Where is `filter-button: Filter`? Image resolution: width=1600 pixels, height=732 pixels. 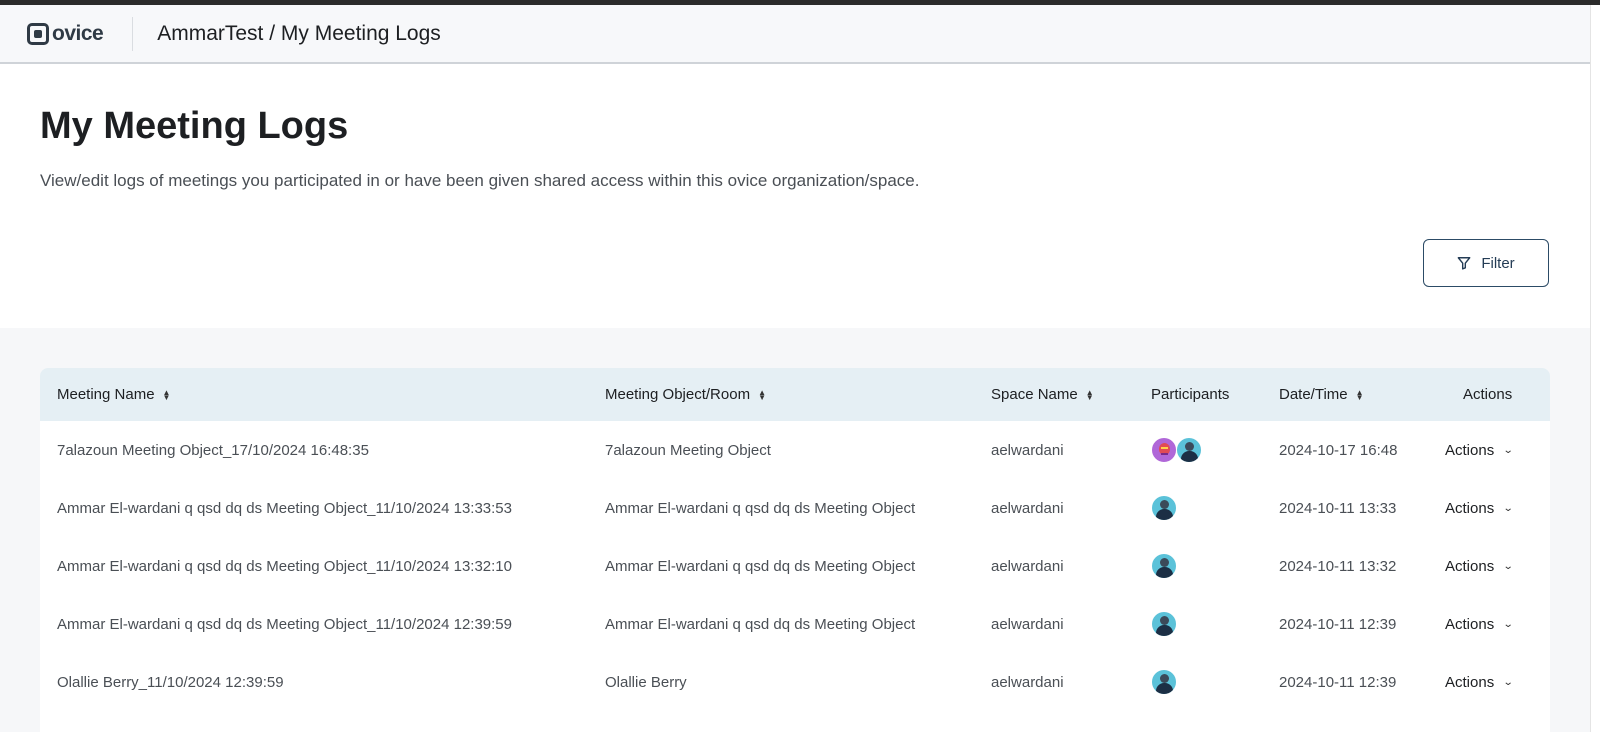 filter-button: Filter is located at coordinates (1486, 263).